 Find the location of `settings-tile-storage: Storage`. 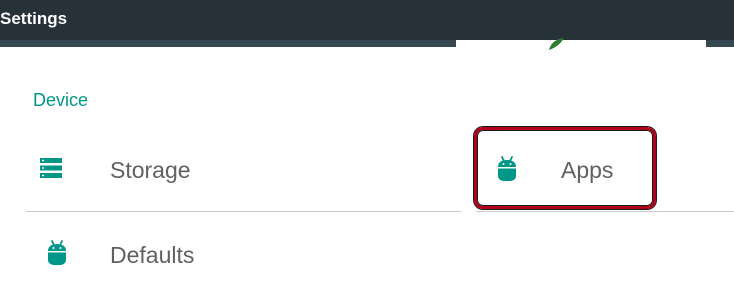

settings-tile-storage: Storage is located at coordinates (243, 170).